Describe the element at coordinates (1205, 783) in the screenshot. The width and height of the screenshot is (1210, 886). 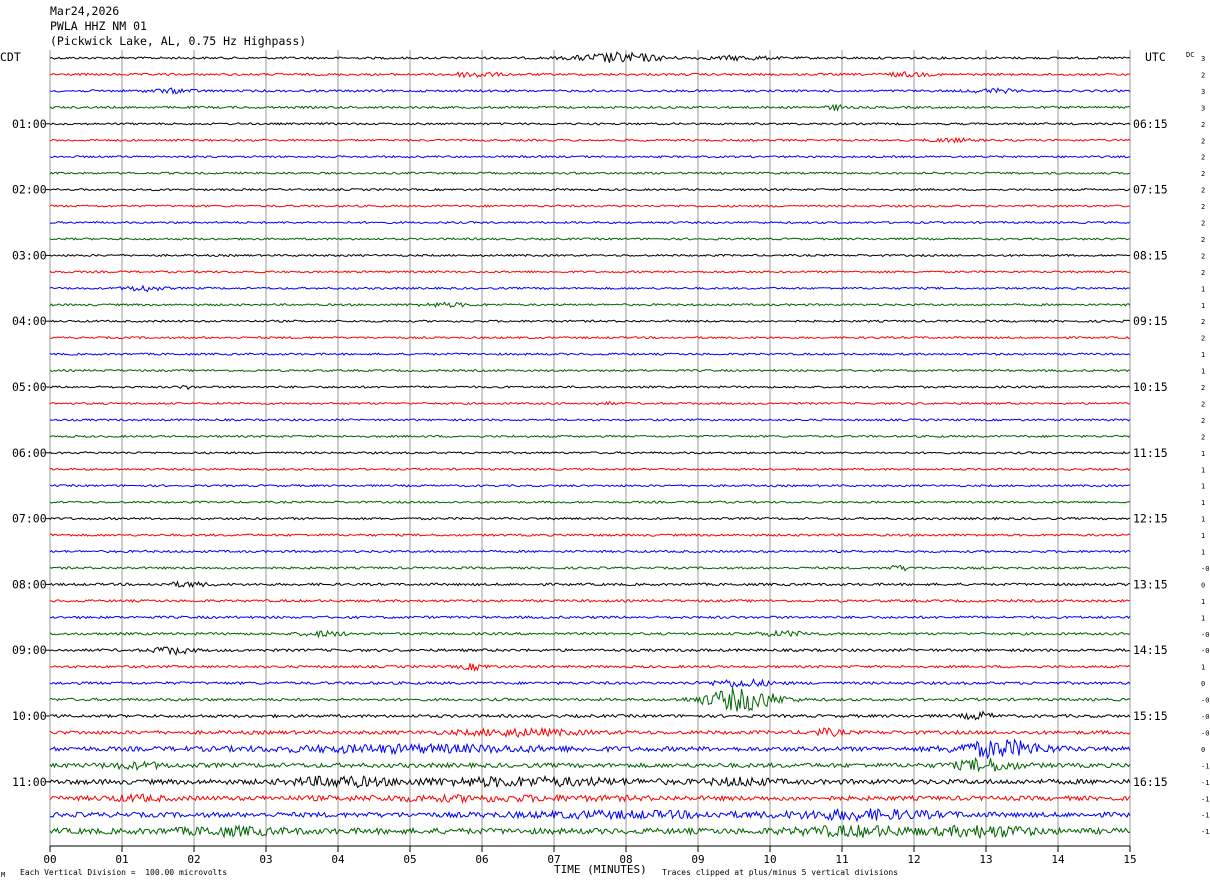
I see `dc-offset-44: -1` at that location.